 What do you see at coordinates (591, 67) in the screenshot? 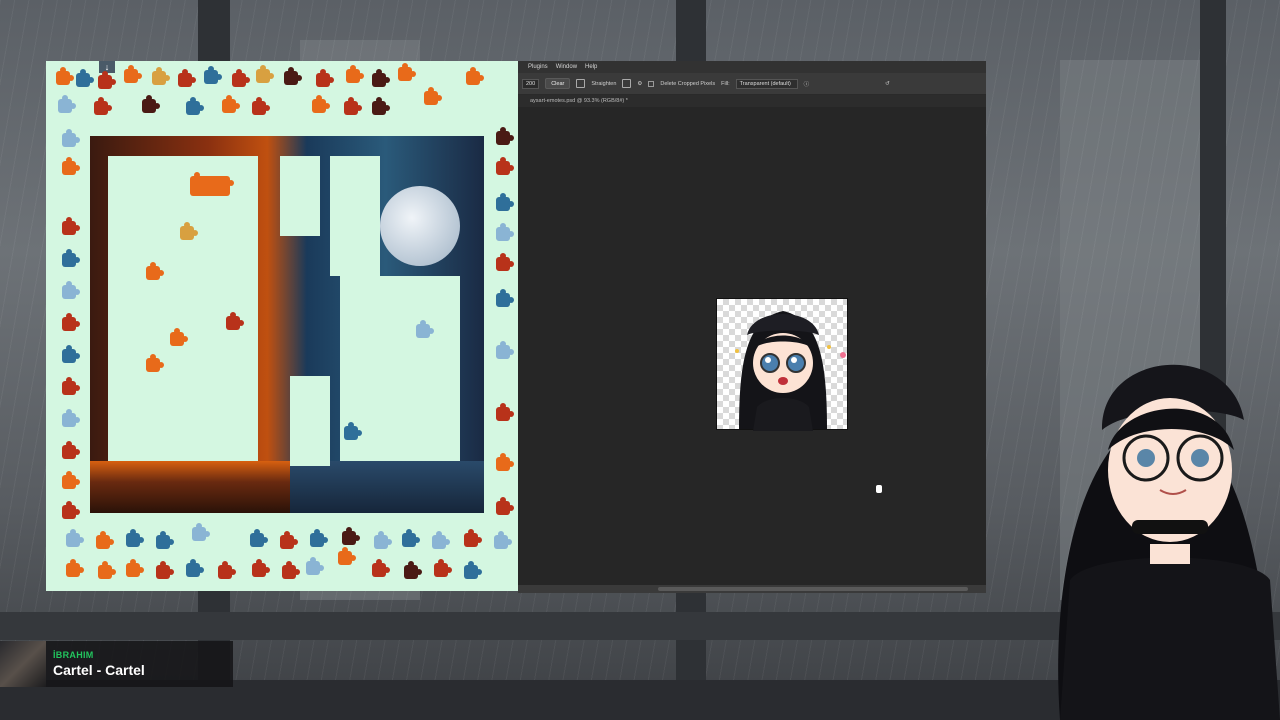
I see `menu-help: Help` at bounding box center [591, 67].